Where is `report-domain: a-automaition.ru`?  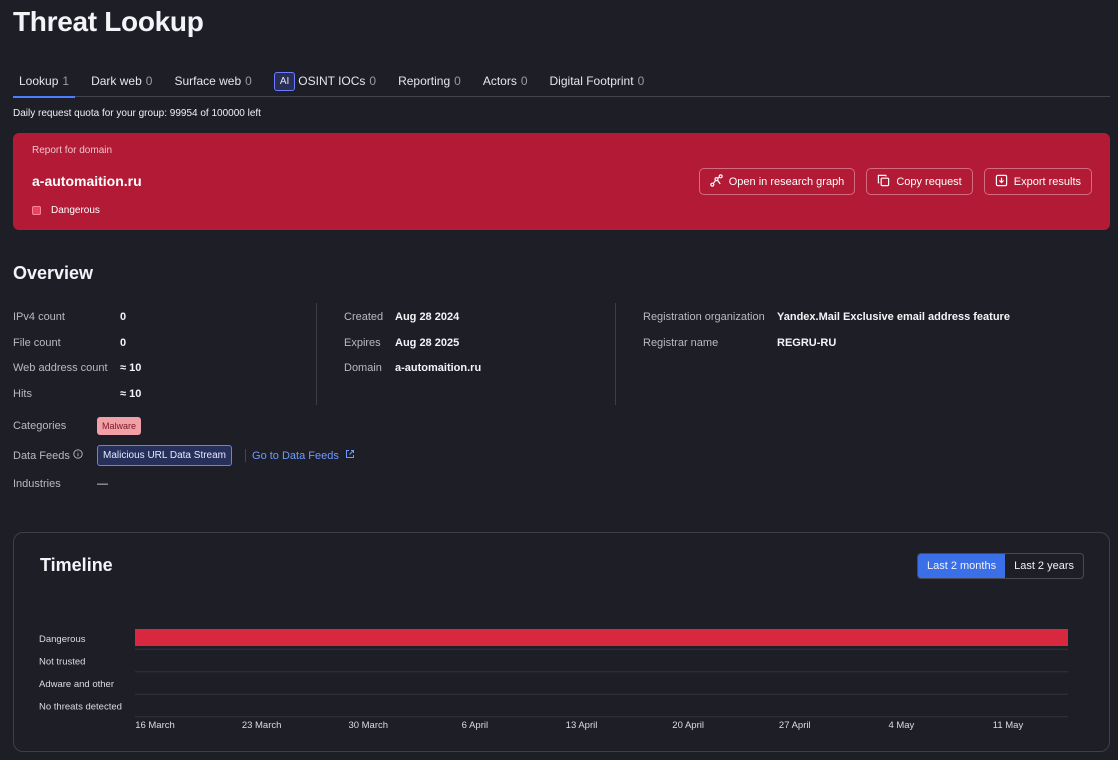 report-domain: a-automaition.ru is located at coordinates (87, 181).